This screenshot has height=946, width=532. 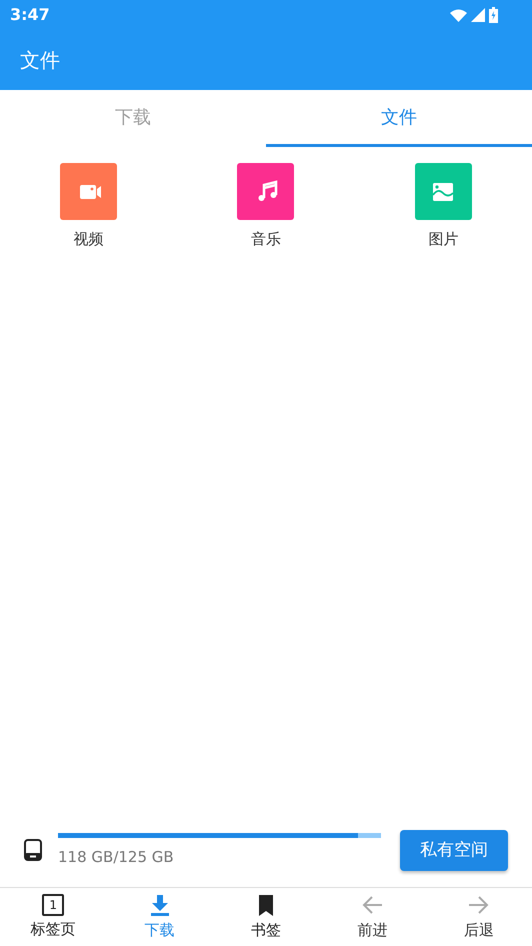 I want to click on phone-storage-icon, so click(x=33, y=850).